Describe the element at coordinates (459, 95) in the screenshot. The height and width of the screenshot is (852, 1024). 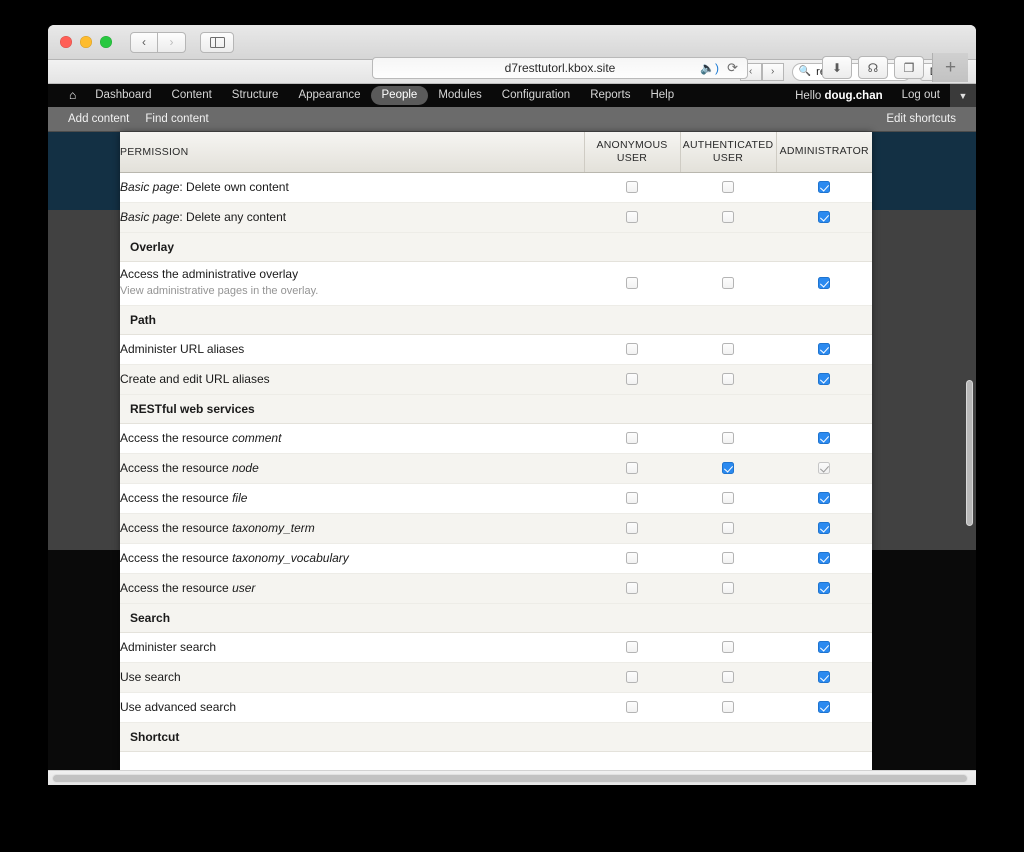
I see `toolbar-item-modules: Modules` at that location.